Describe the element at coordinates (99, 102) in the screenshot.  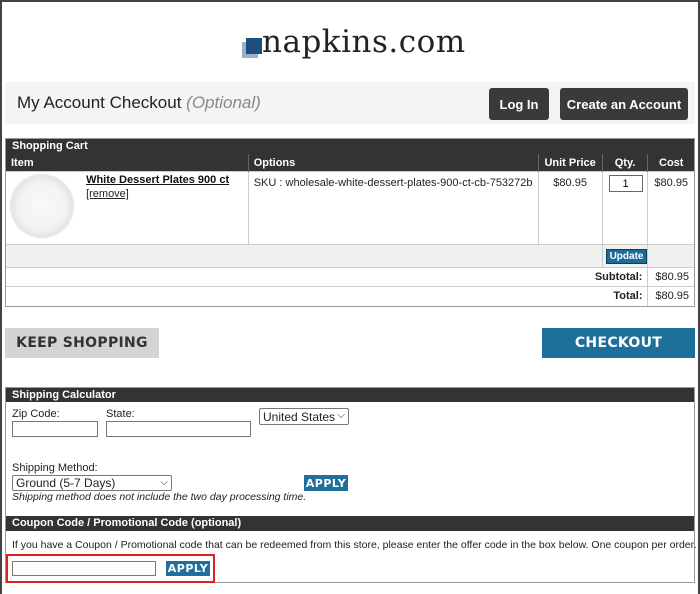
I see `account-title-text: My Account Checkout` at that location.